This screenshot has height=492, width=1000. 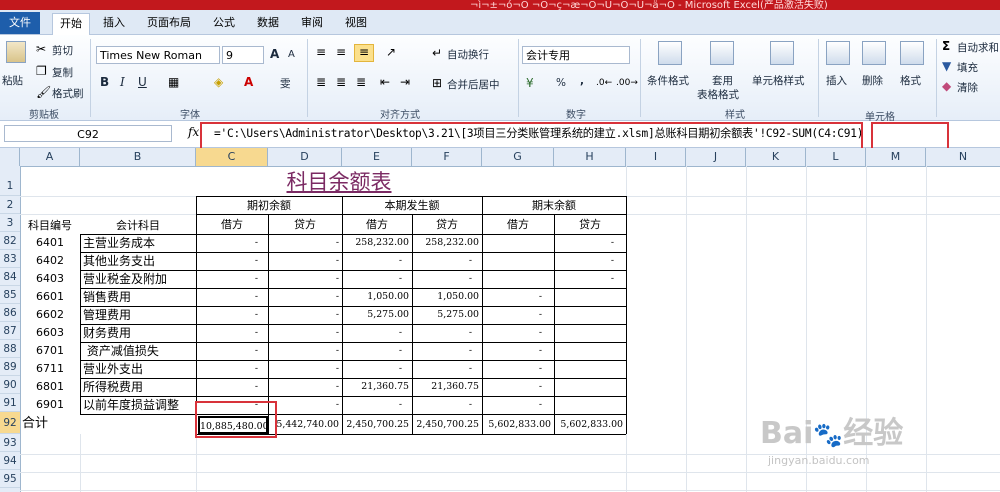 What do you see at coordinates (138, 333) in the screenshot?
I see `cell-account-name: 财务费用` at bounding box center [138, 333].